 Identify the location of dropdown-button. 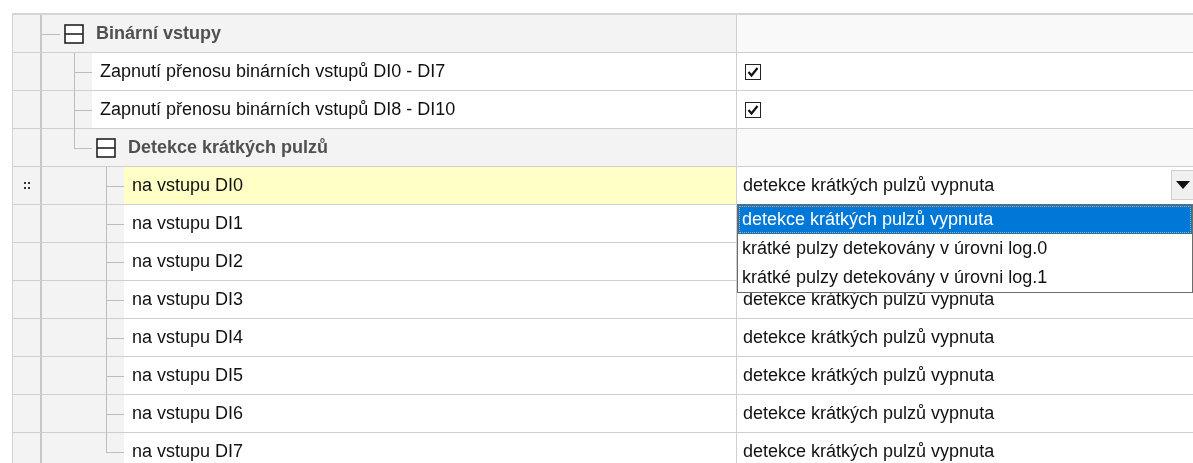
(1182, 185).